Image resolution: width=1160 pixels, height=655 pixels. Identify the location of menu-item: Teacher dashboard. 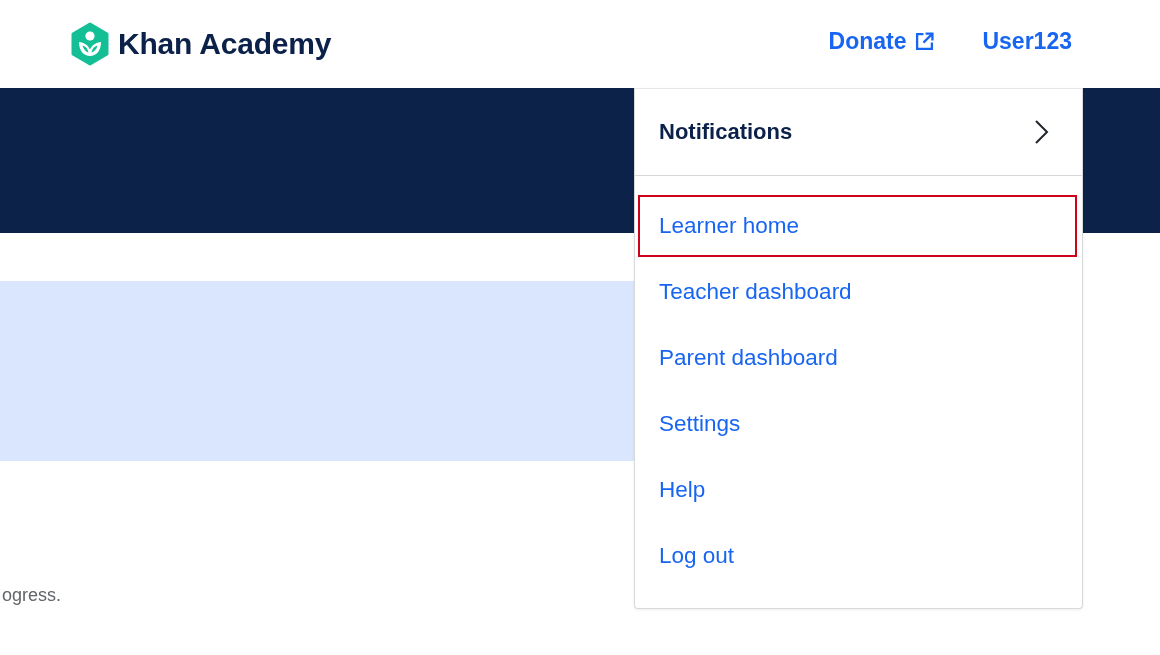
(857, 292).